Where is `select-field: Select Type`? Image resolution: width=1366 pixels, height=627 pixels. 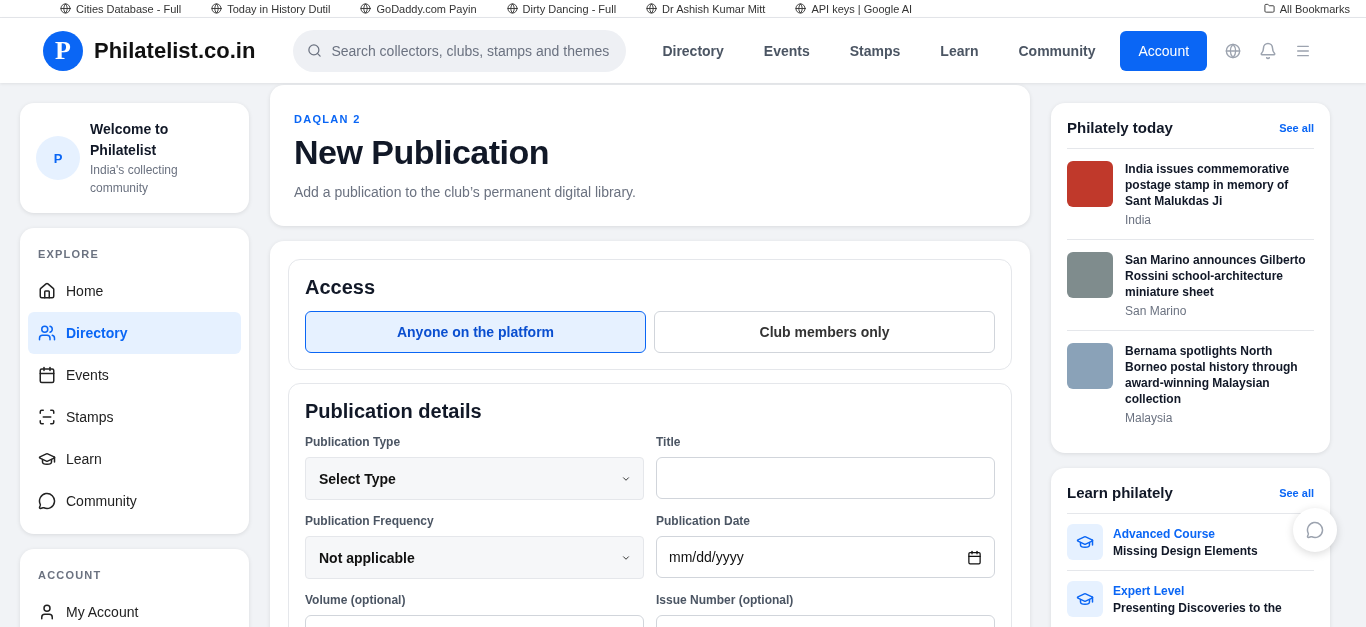
select-field: Select Type is located at coordinates (474, 478).